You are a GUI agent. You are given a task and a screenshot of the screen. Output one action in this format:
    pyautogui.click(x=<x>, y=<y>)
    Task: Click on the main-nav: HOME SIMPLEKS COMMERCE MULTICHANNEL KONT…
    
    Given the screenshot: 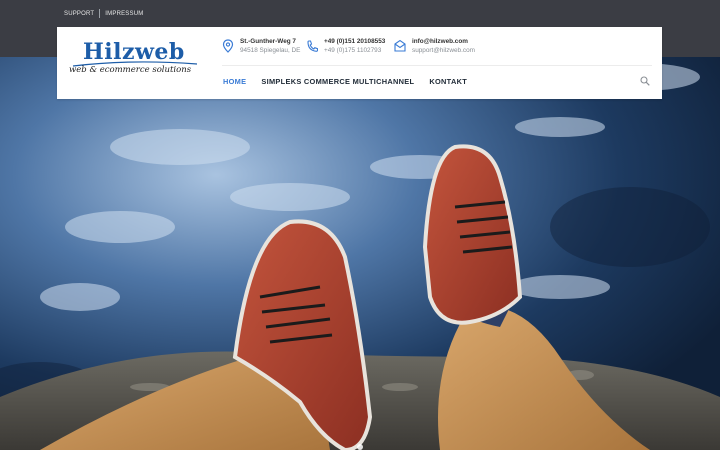 What is the action you would take?
    pyautogui.click(x=352, y=81)
    